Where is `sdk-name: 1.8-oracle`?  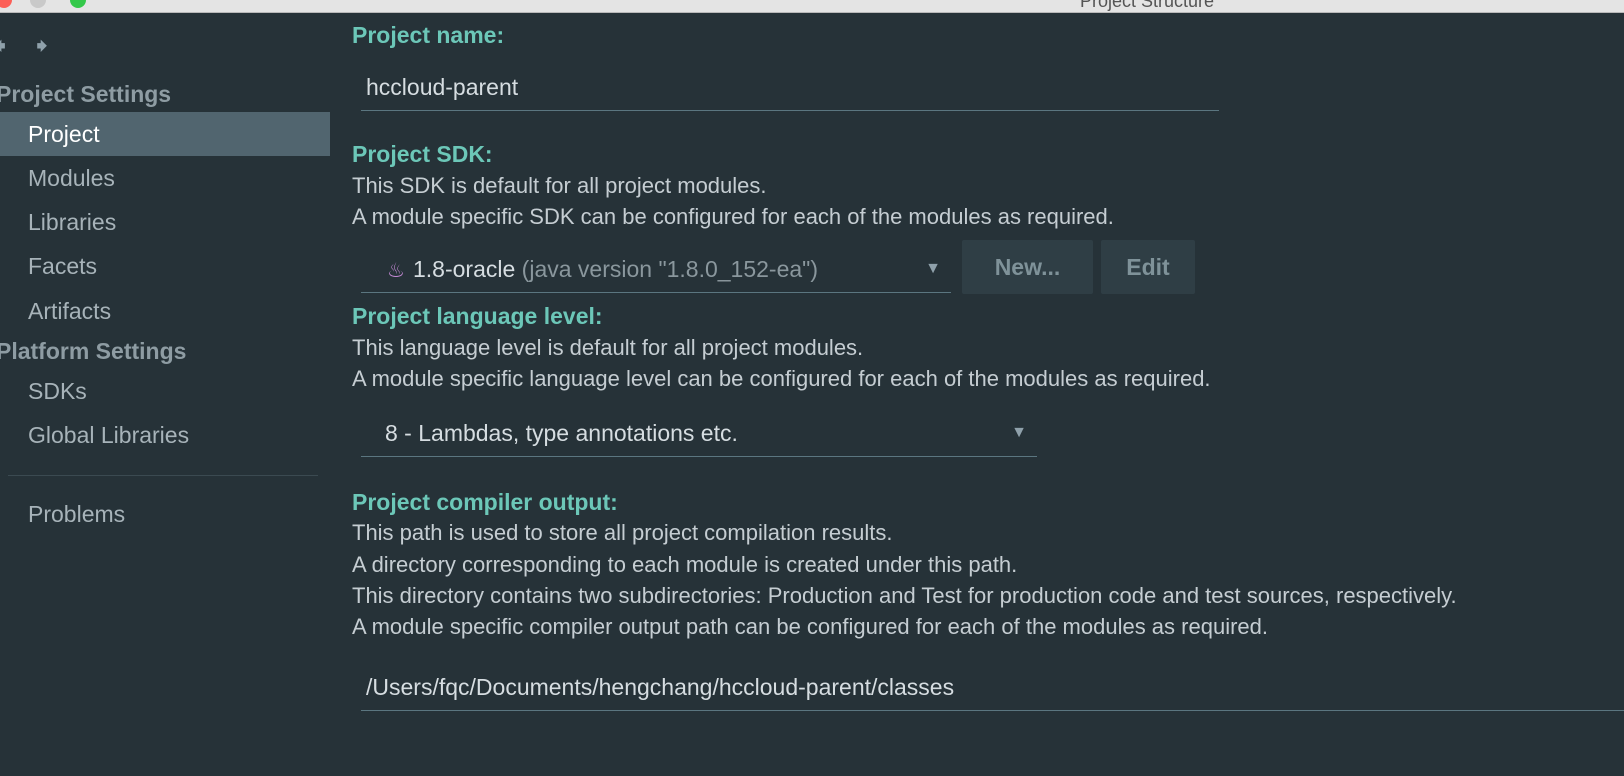
sdk-name: 1.8-oracle is located at coordinates (464, 269).